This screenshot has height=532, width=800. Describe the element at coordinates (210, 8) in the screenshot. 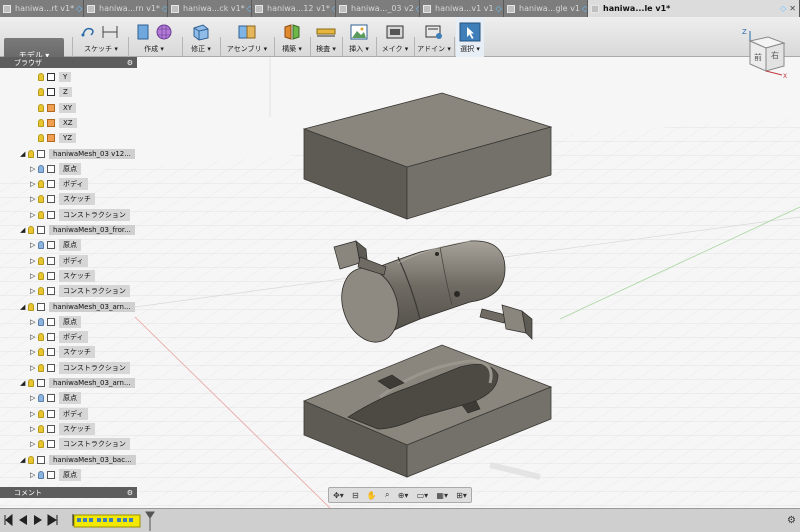

I see `document-tab: haniwa...ck v1*◇✕` at that location.